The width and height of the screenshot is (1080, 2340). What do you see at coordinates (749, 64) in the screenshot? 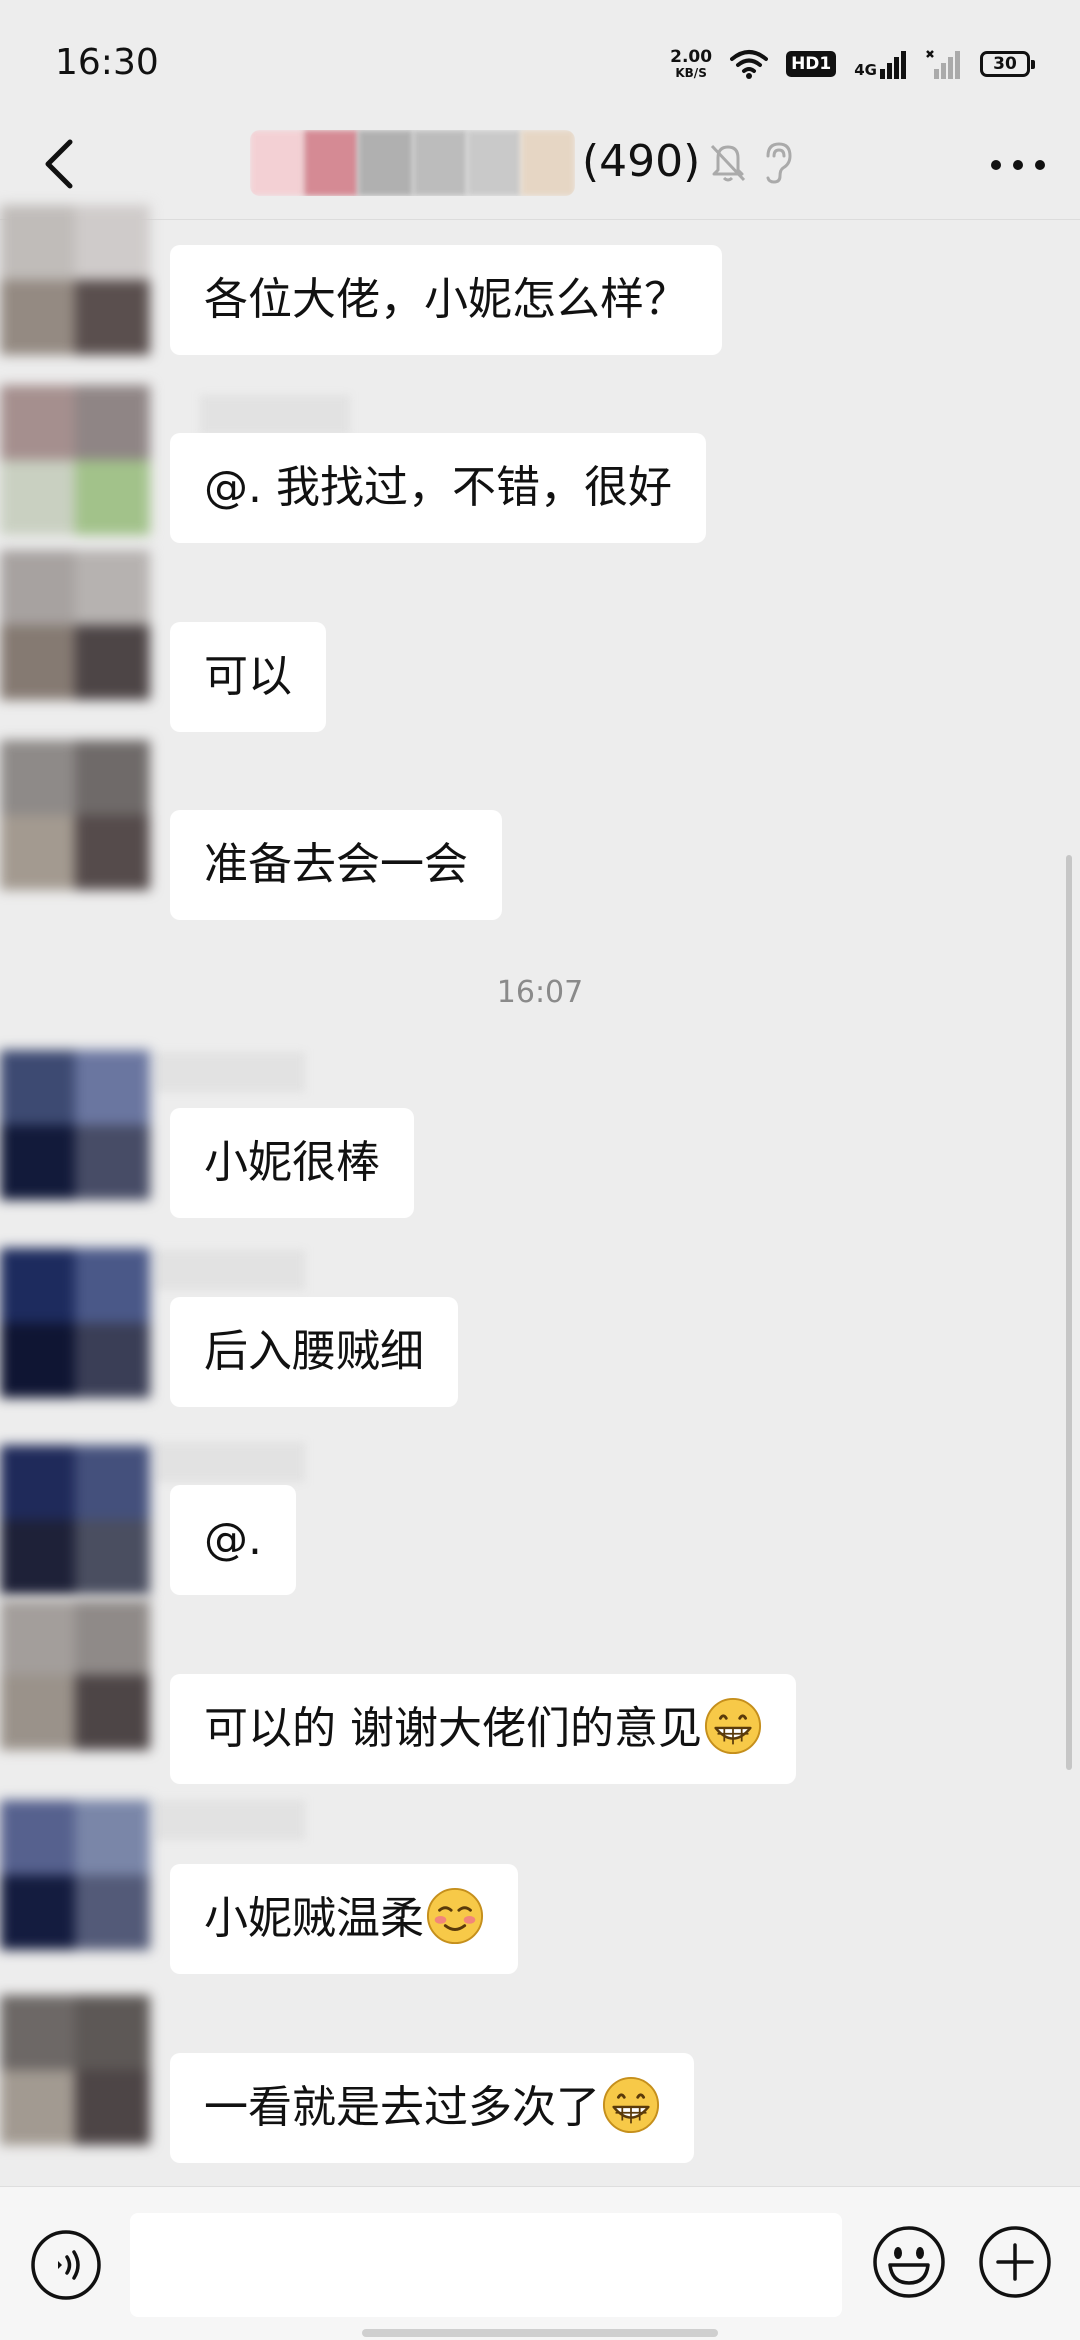
I see `wifi-icon` at bounding box center [749, 64].